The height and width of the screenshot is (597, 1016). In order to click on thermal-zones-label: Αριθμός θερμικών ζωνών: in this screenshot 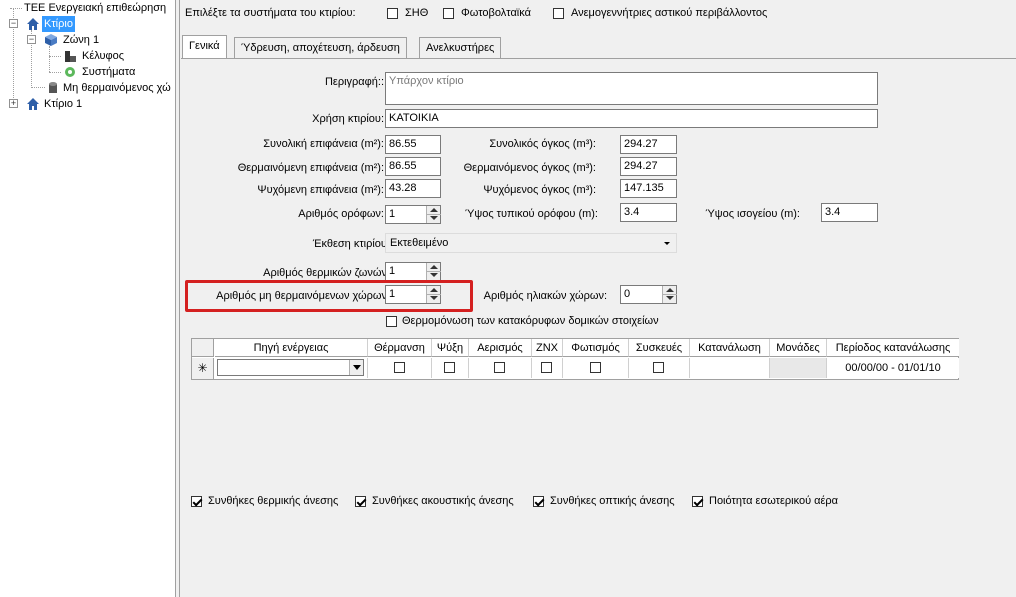, I will do `click(326, 273)`.